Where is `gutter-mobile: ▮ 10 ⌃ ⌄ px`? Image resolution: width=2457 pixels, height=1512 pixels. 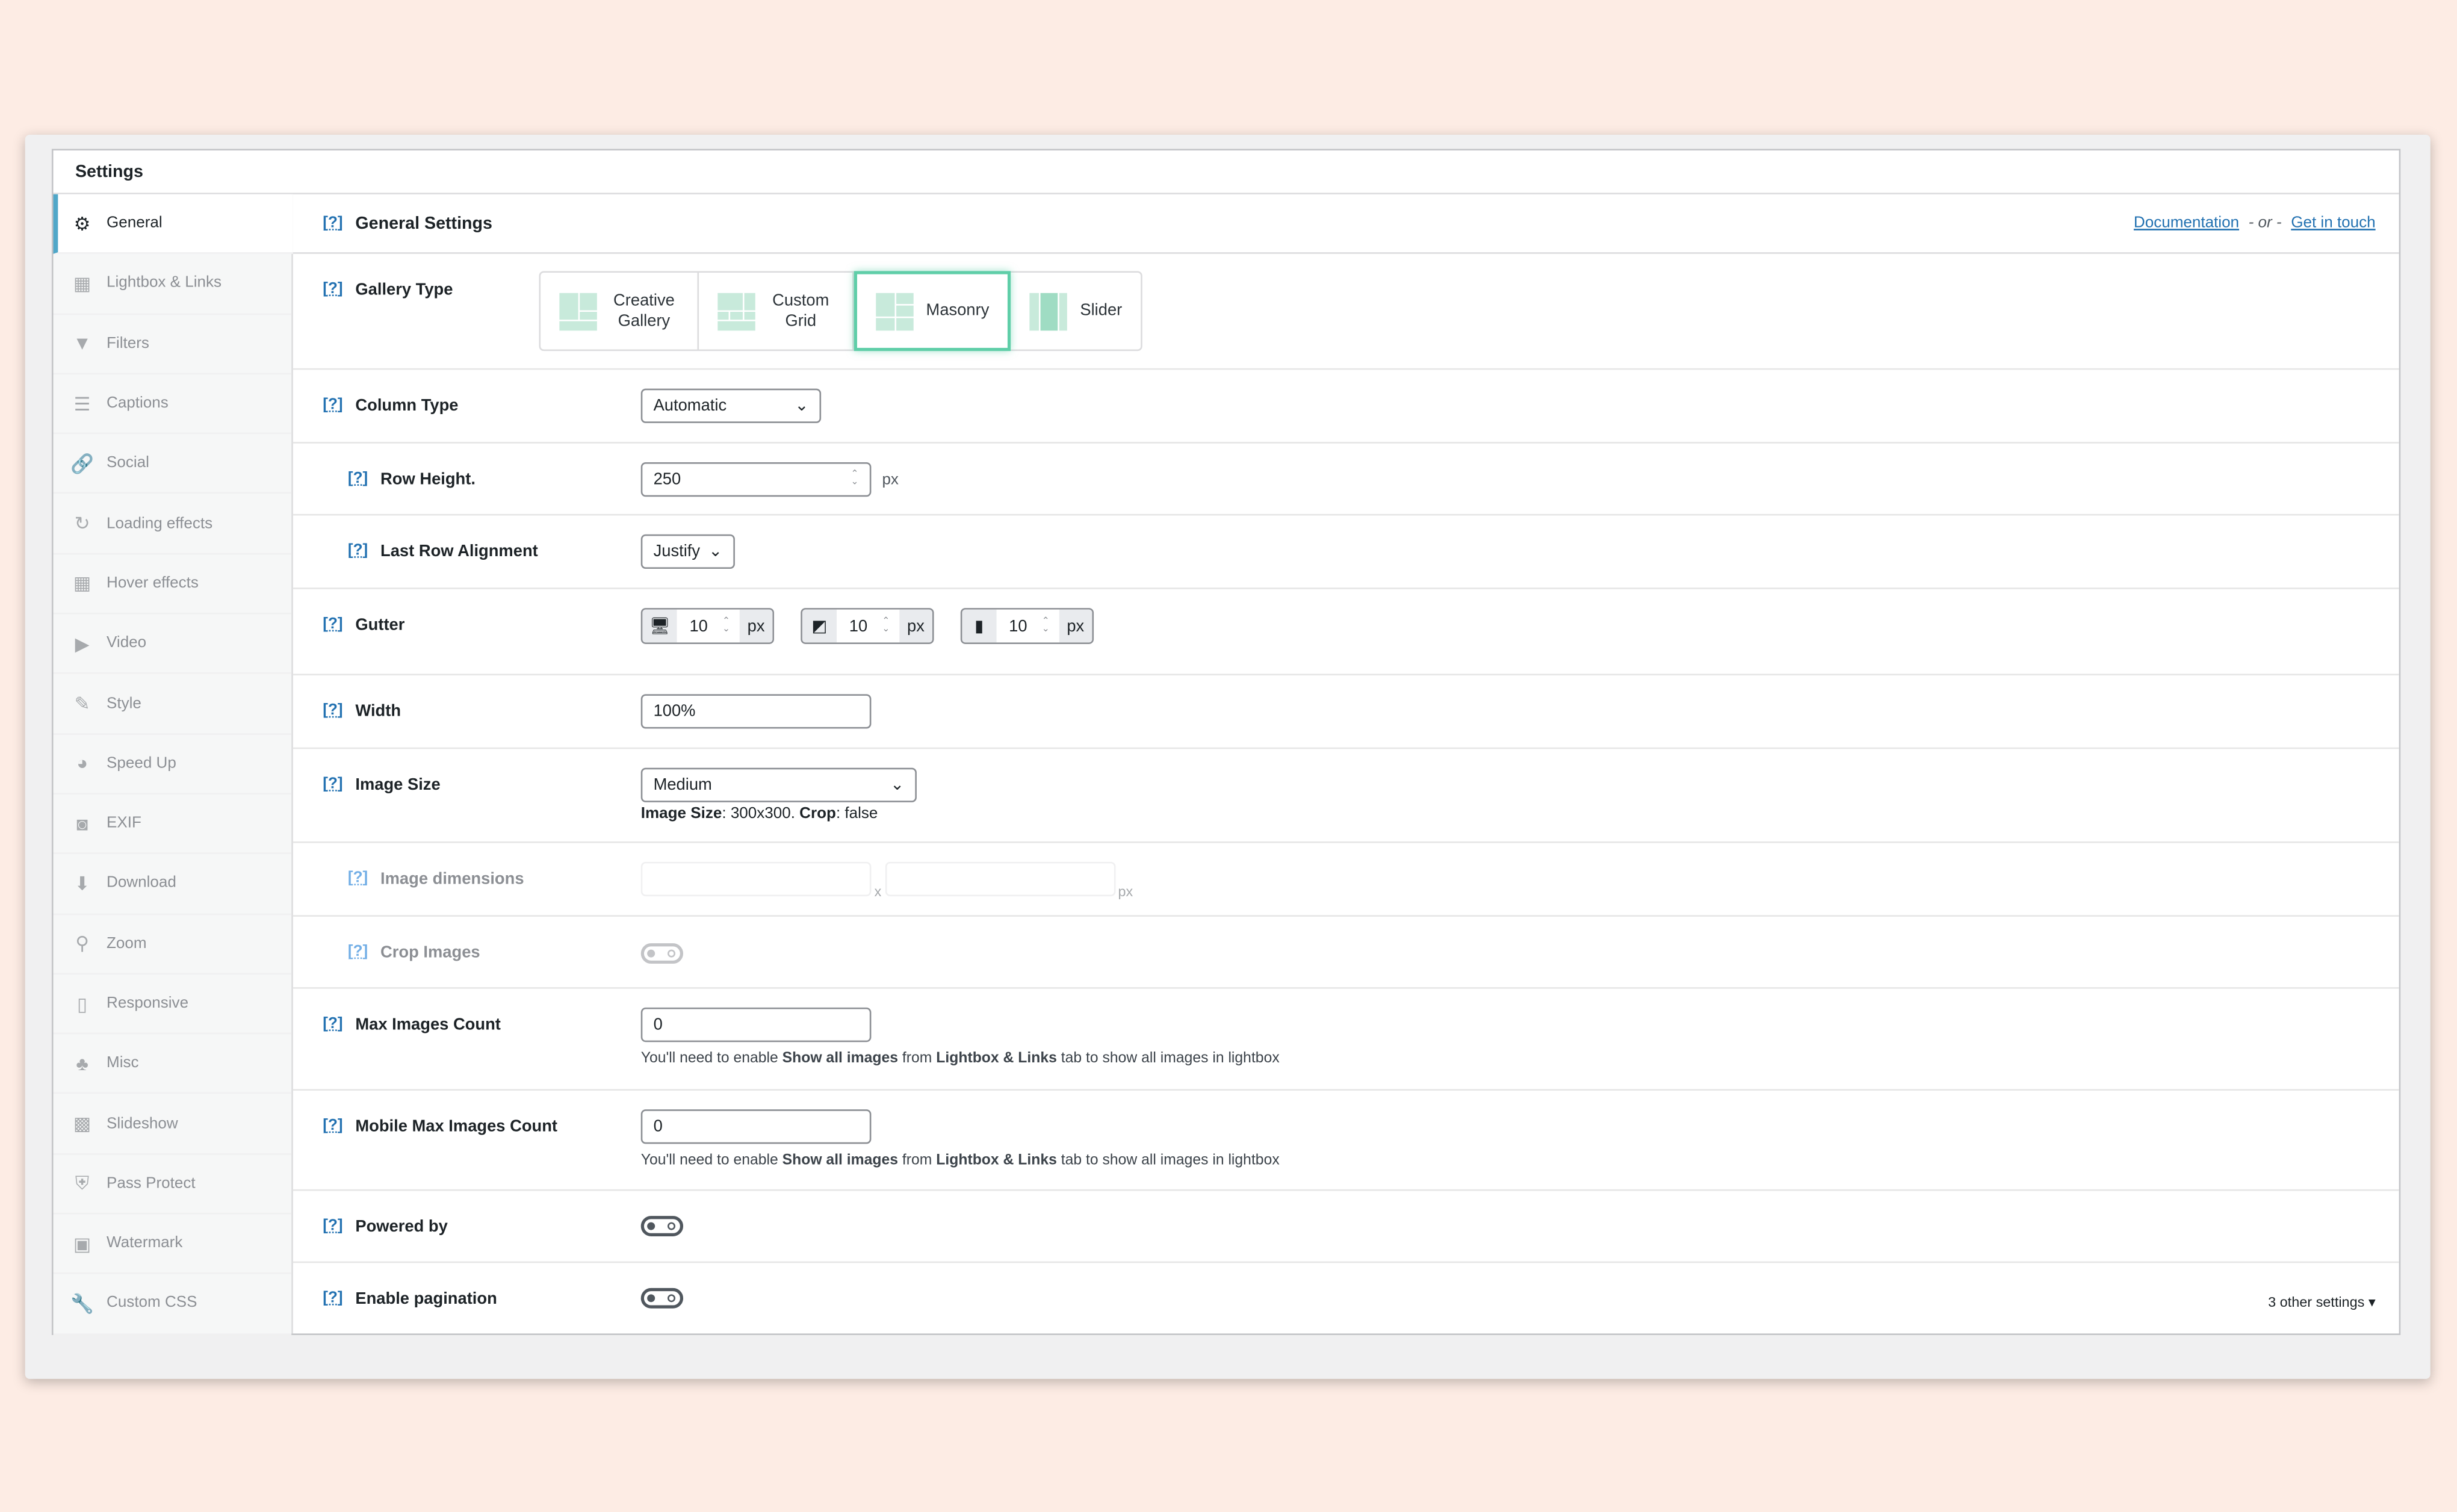 gutter-mobile: ▮ 10 ⌃ ⌄ px is located at coordinates (1027, 626).